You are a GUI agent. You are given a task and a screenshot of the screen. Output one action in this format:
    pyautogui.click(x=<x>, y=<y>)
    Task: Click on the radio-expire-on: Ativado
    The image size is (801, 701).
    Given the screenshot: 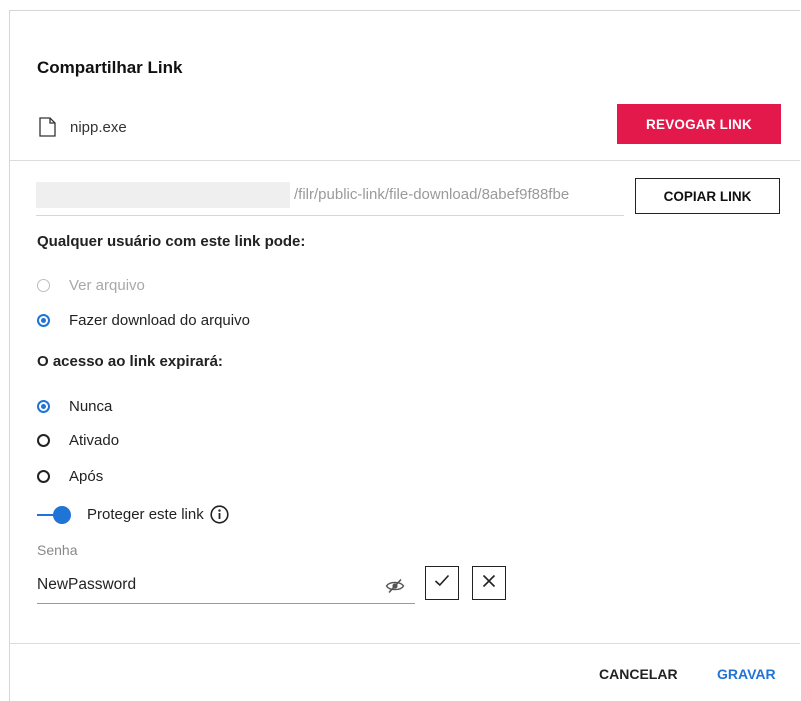 What is the action you would take?
    pyautogui.click(x=78, y=440)
    